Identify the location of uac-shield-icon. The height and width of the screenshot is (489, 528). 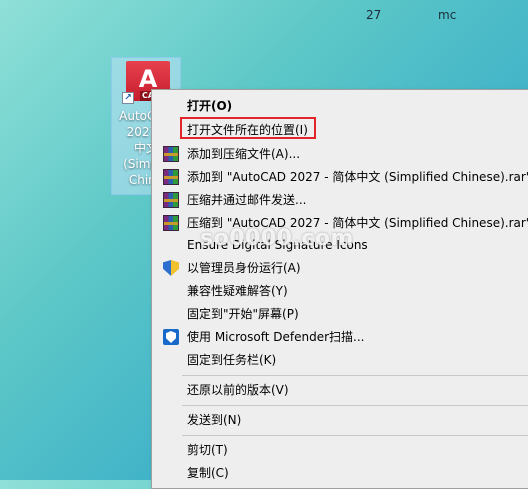
(171, 268).